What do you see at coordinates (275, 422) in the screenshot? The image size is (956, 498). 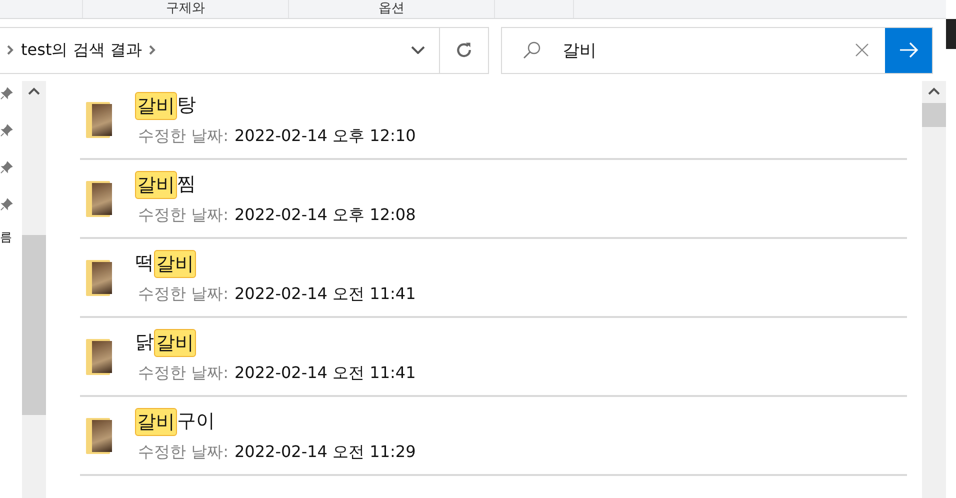 I see `file-name: 갈비 구이` at bounding box center [275, 422].